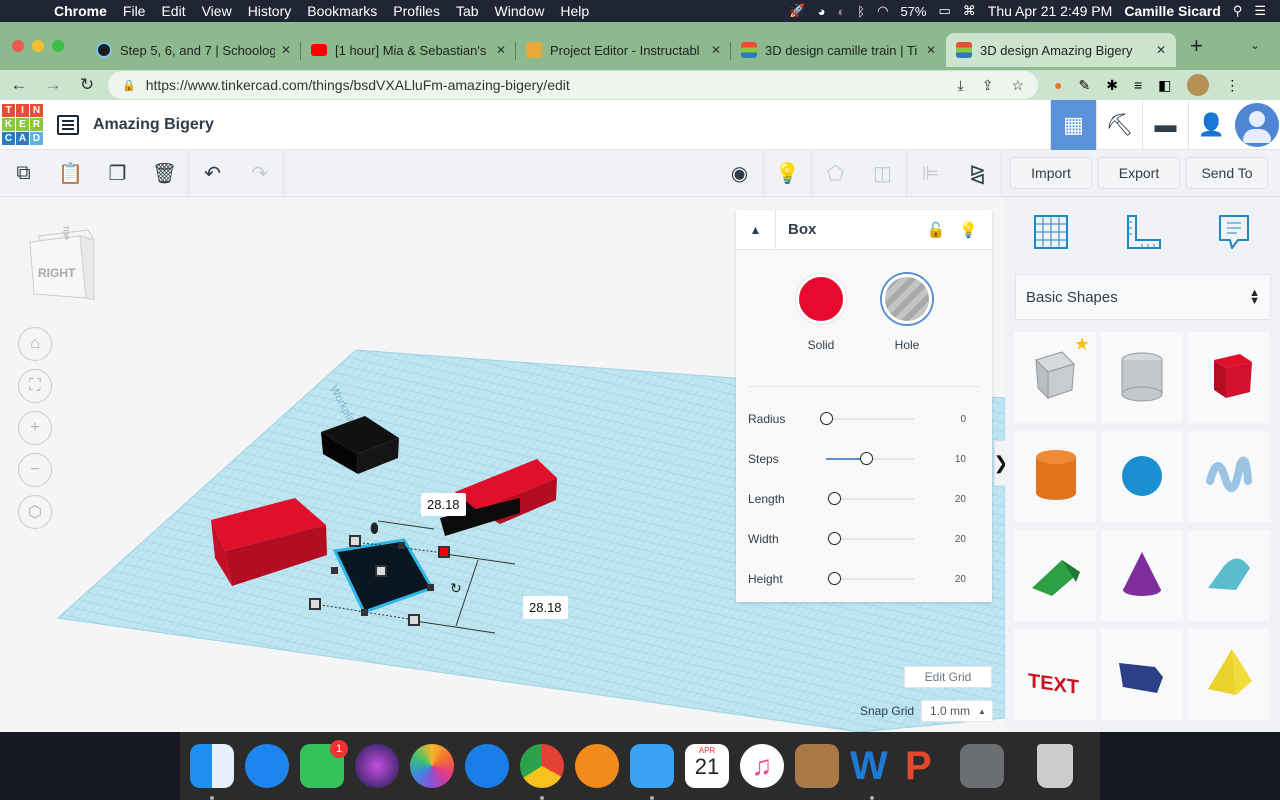 The height and width of the screenshot is (800, 1280). What do you see at coordinates (872, 772) in the screenshot?
I see `dock-word: W` at bounding box center [872, 772].